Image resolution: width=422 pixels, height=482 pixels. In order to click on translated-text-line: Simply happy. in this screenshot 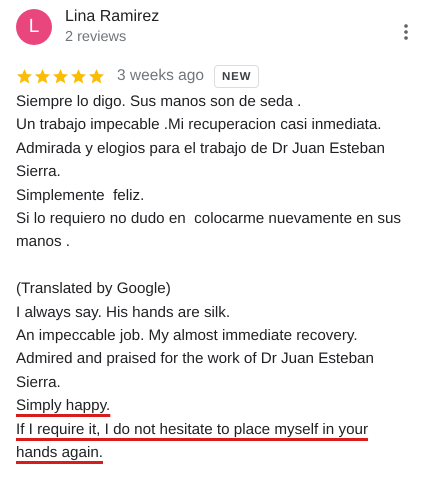, I will do `click(64, 406)`.